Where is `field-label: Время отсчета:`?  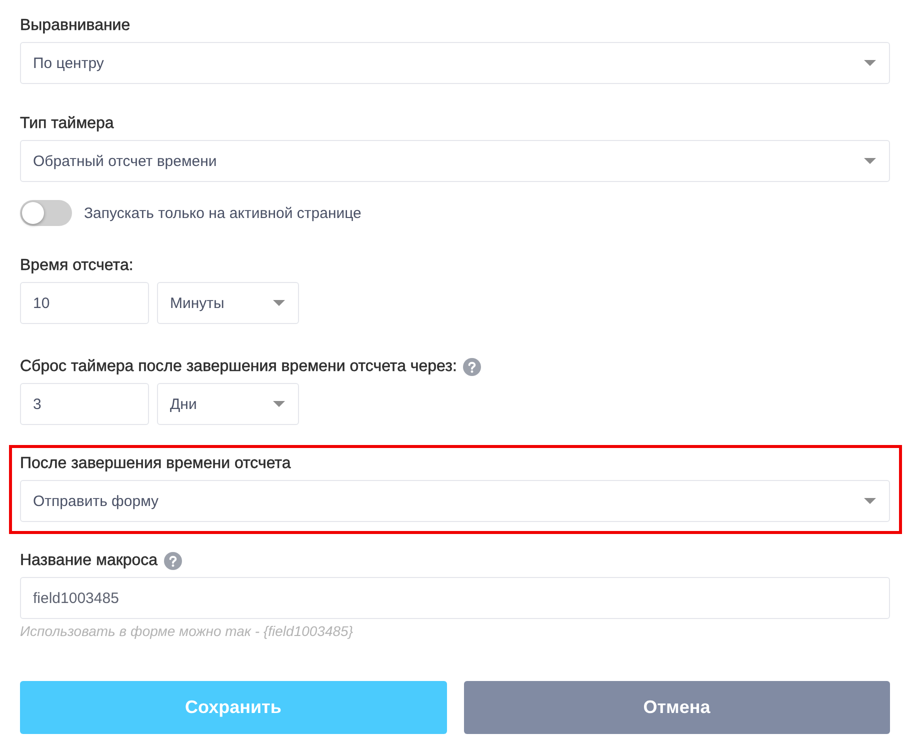
field-label: Время отсчета: is located at coordinates (77, 266).